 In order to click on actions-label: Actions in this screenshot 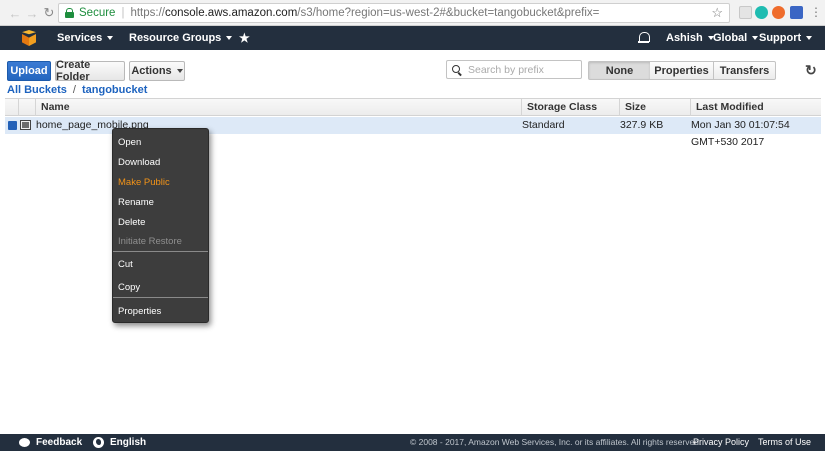, I will do `click(151, 71)`.